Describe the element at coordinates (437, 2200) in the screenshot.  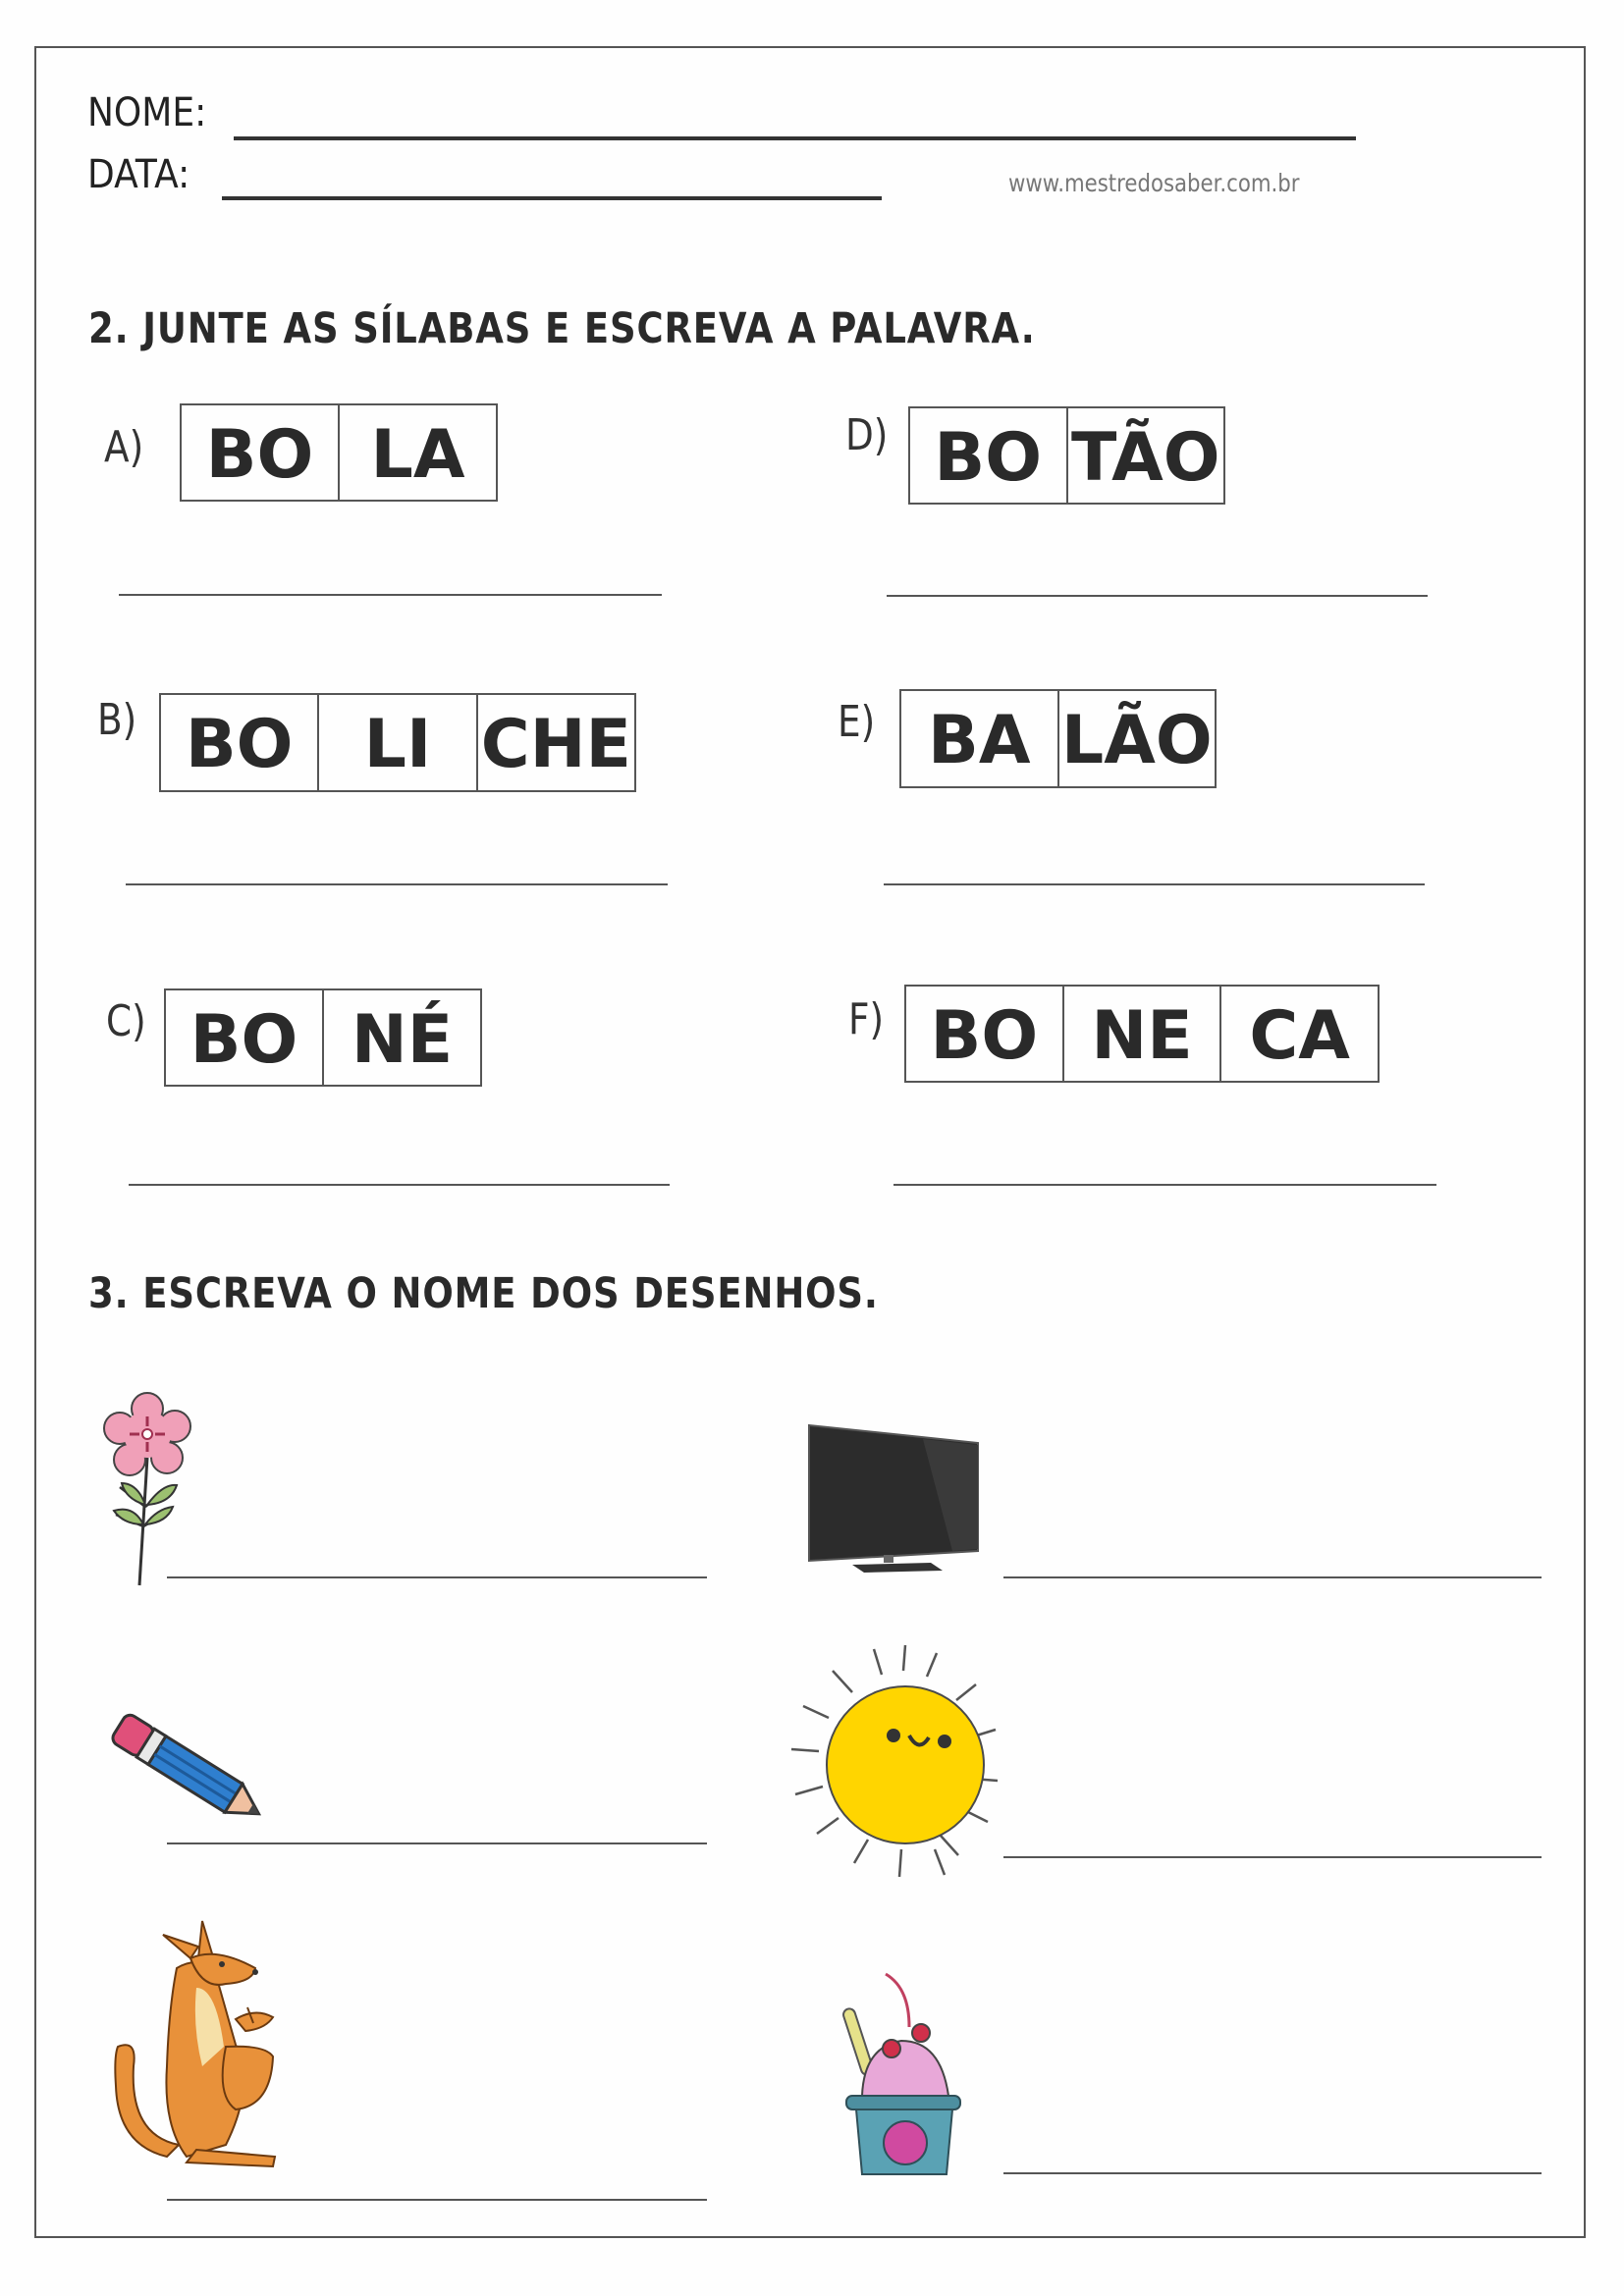
I see `answer-line-kangaroo` at that location.